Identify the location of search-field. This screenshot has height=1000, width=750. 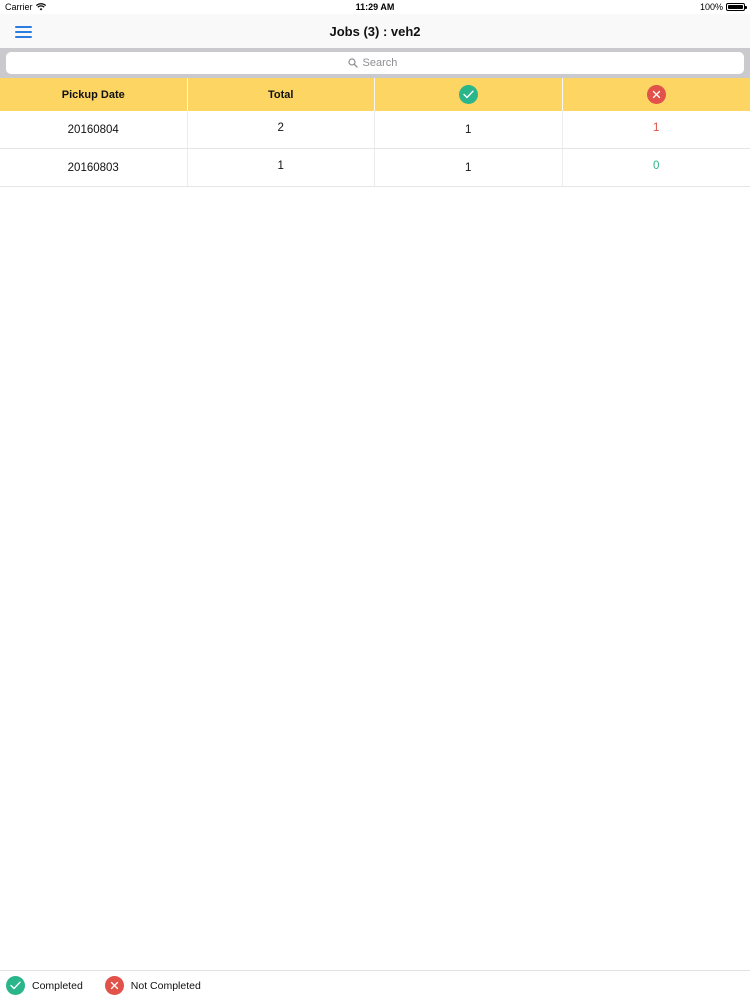
(375, 63).